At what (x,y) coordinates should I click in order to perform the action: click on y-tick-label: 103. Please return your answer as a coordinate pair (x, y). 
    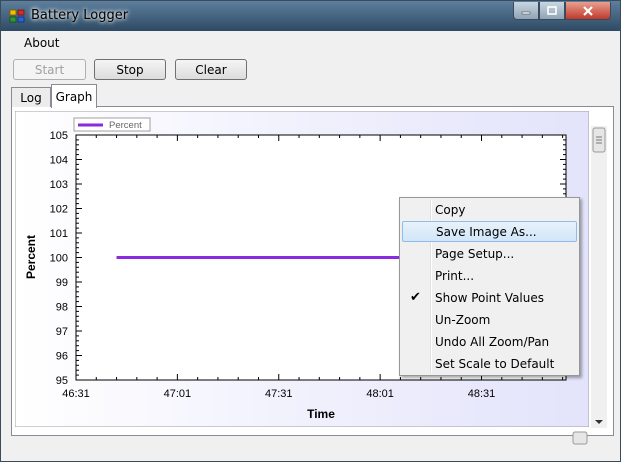
    Looking at the image, I should click on (59, 185).